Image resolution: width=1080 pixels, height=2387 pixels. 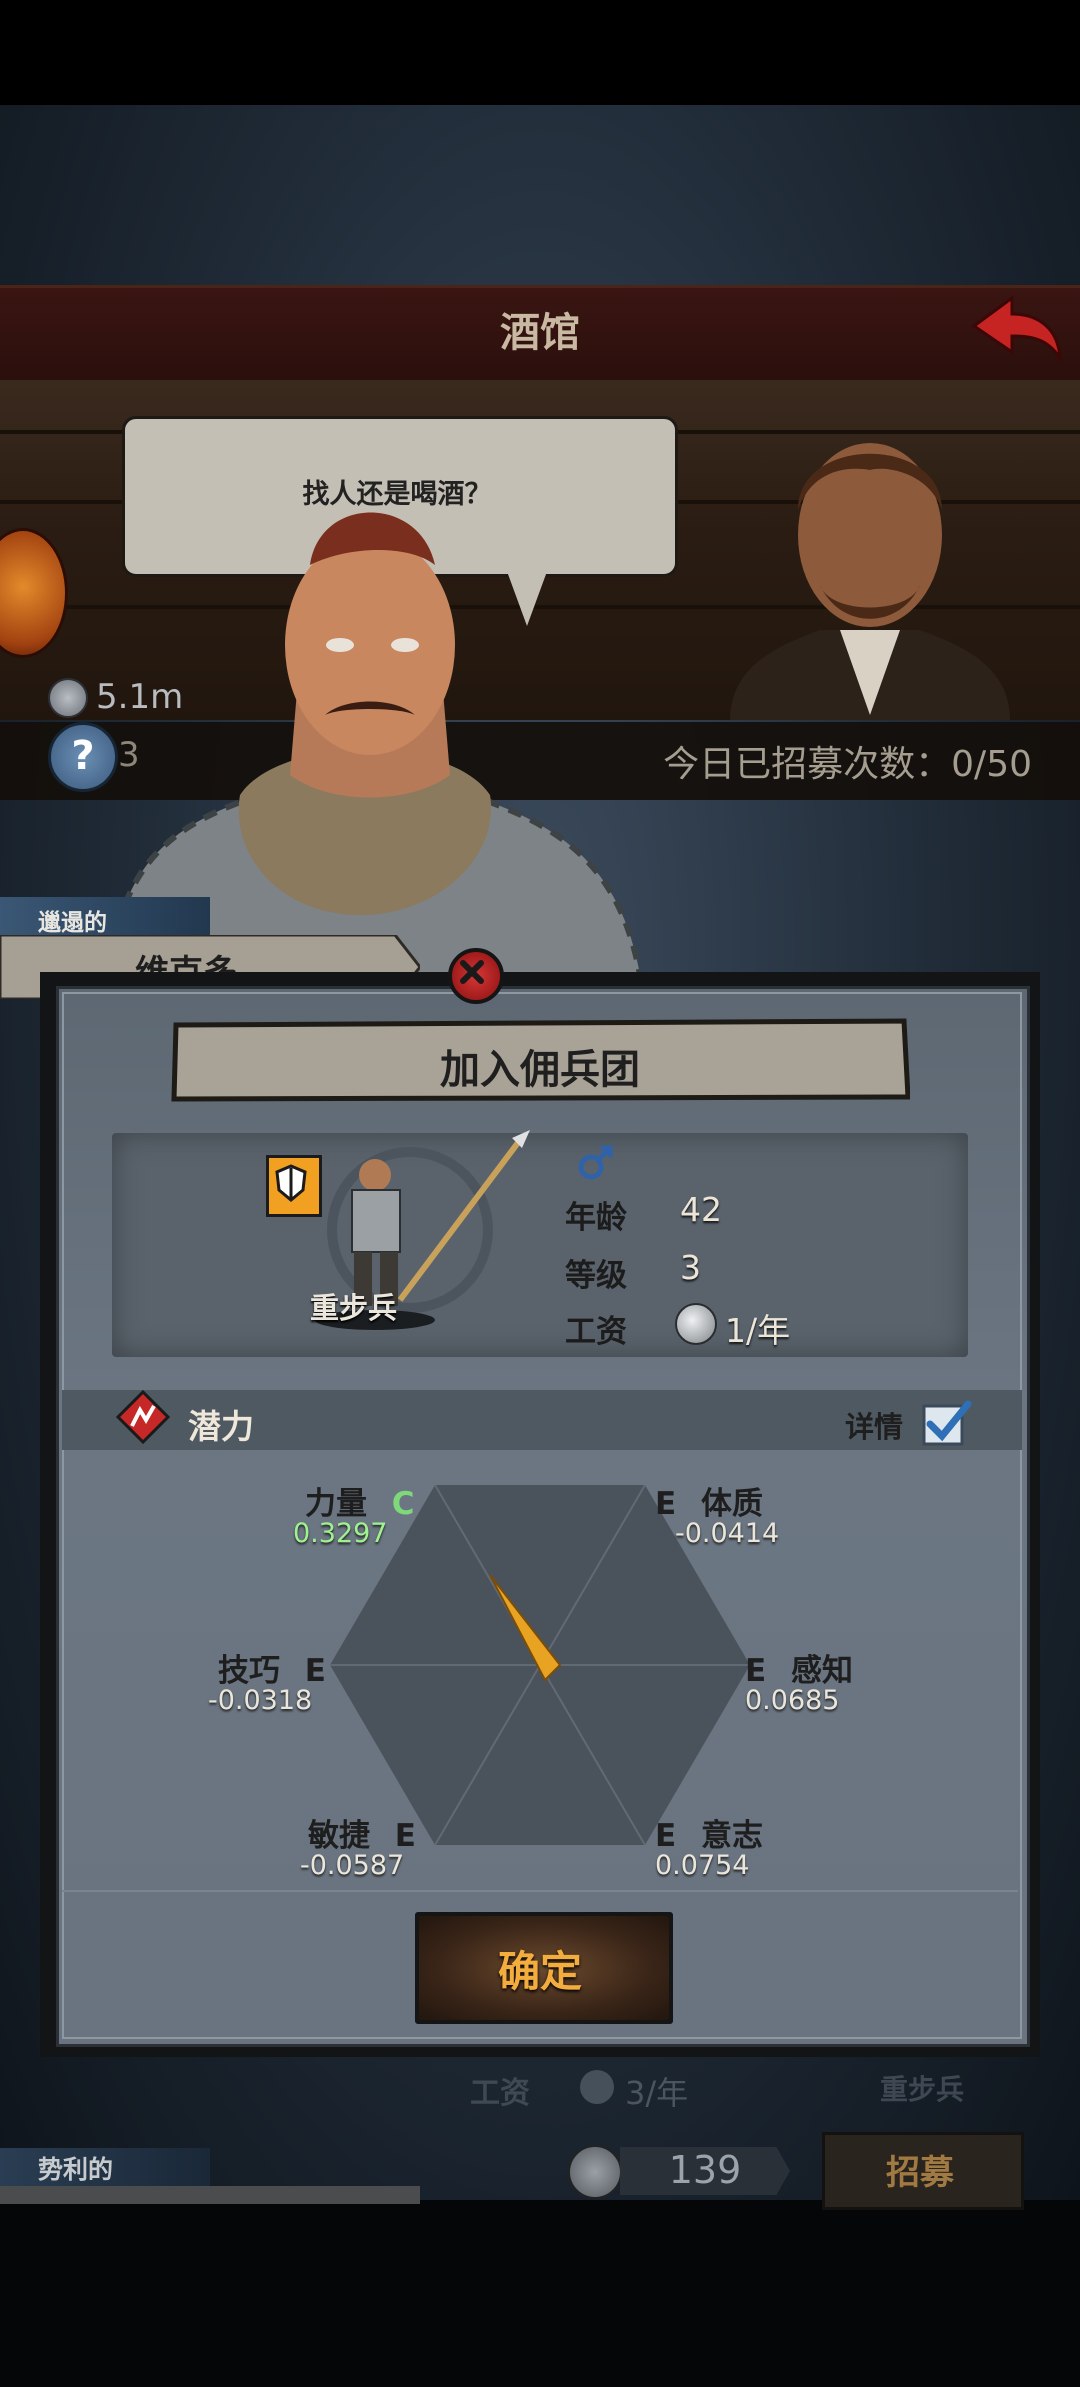 I want to click on list-wage-label: 工资, so click(x=500, y=2093).